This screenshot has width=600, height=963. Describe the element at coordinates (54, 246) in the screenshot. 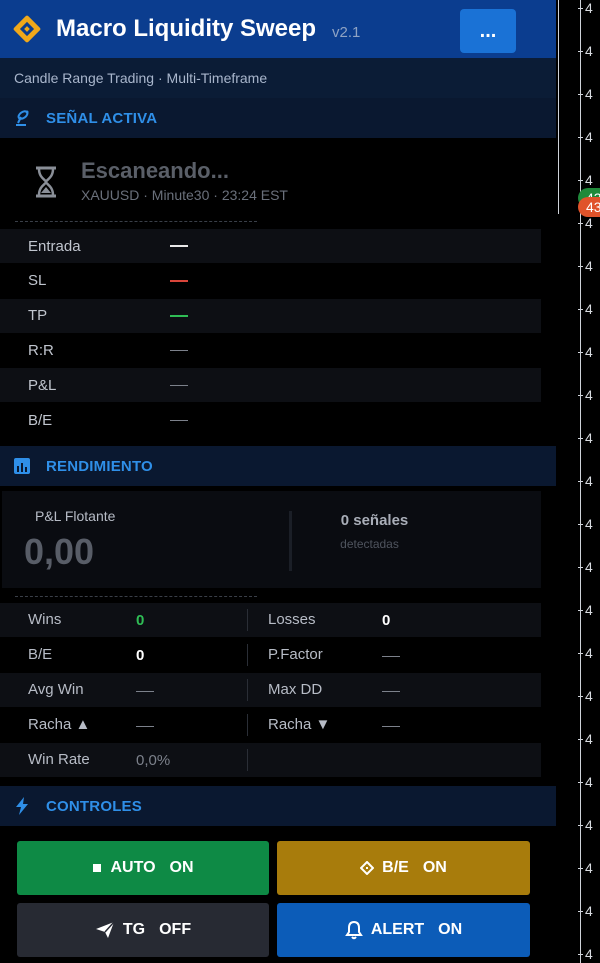

I see `signal-row-label: Entrada` at that location.